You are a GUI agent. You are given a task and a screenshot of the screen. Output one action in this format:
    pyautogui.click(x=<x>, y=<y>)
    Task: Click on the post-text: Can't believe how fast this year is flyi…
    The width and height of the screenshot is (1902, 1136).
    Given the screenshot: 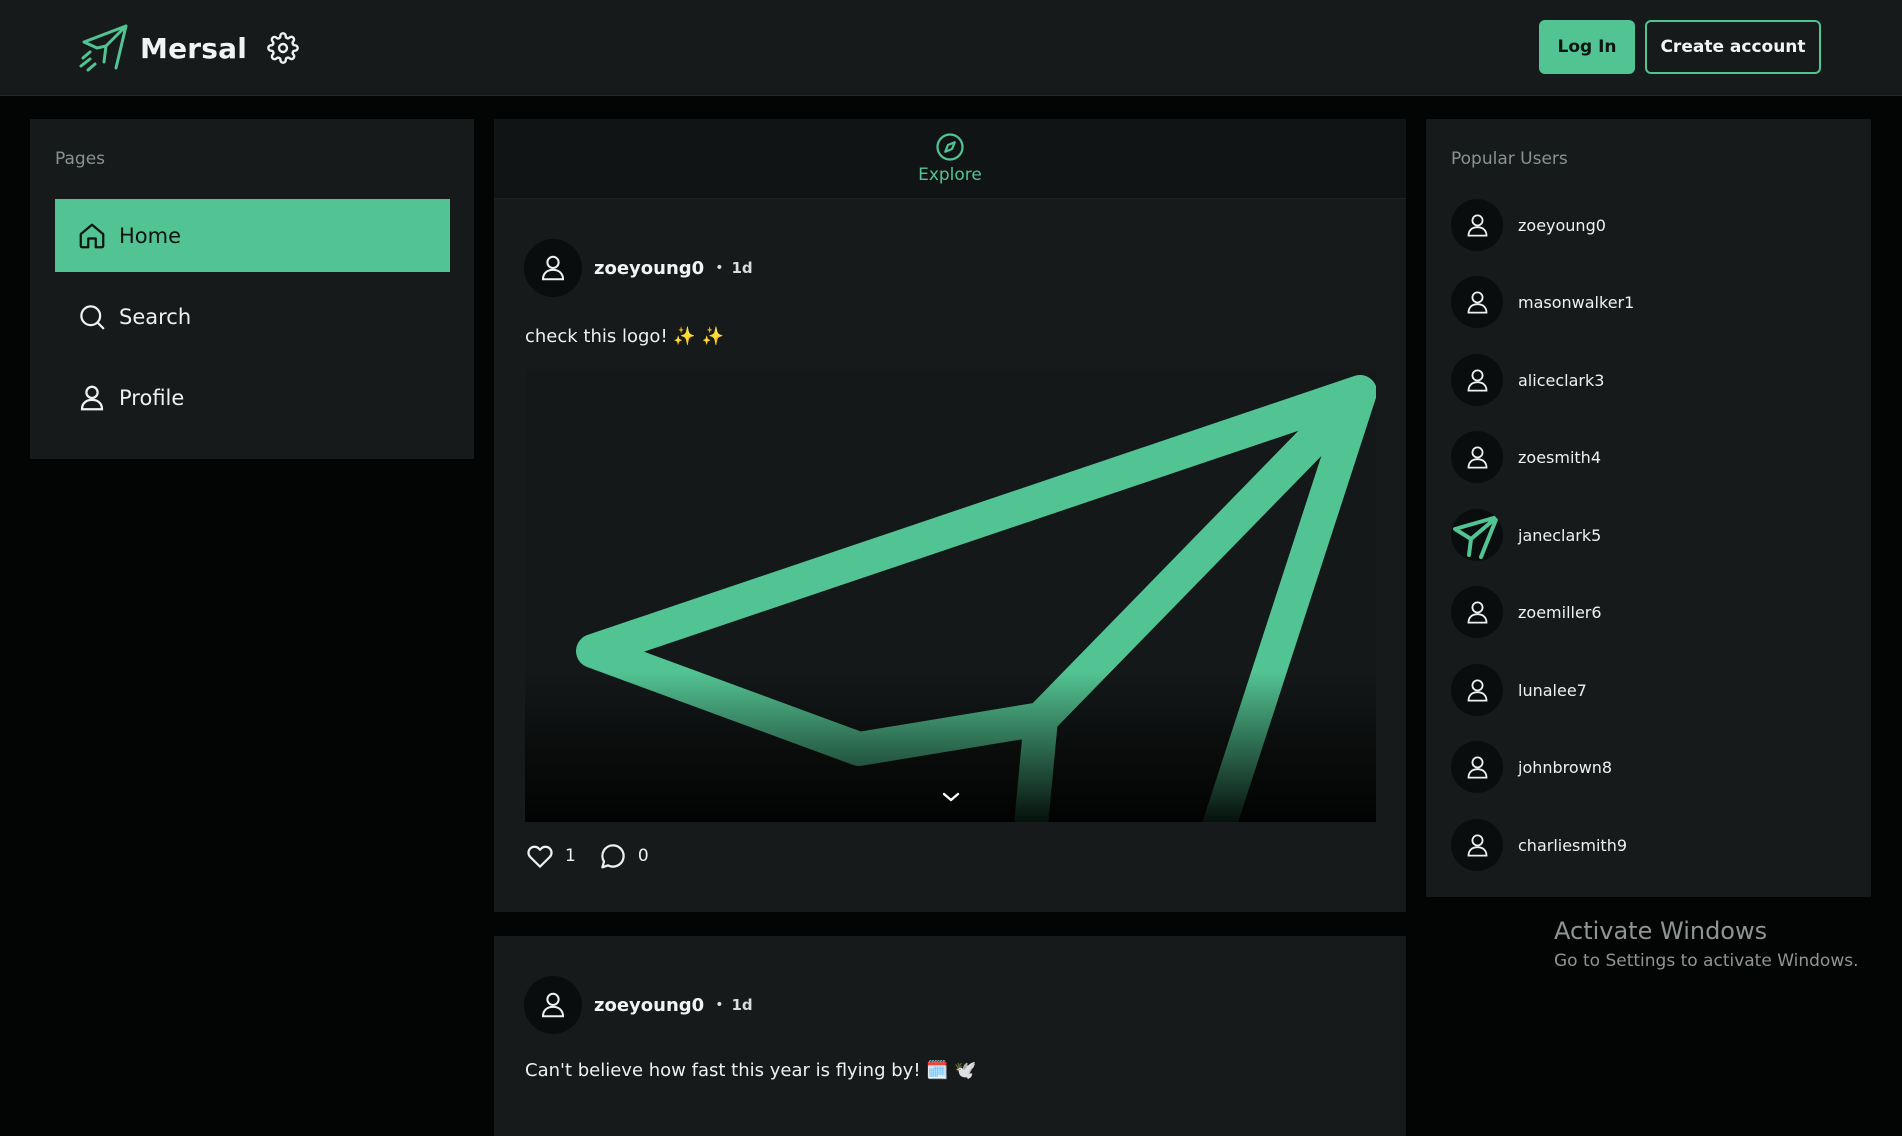 What is the action you would take?
    pyautogui.click(x=751, y=1070)
    